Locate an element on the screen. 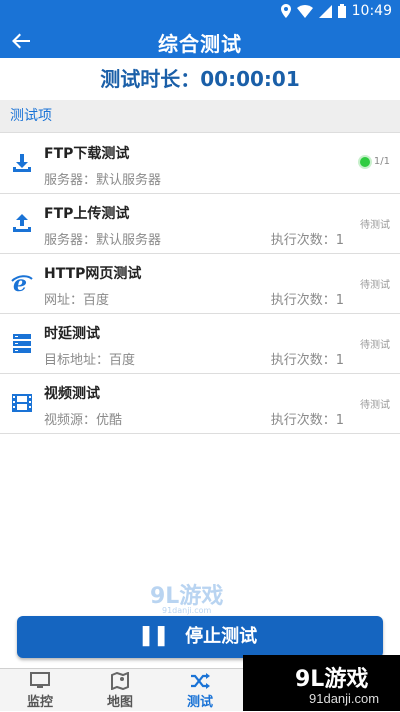  test-item-http: e HTTP网页测试 网址：百度 执行次数：1 待测试 is located at coordinates (200, 284).